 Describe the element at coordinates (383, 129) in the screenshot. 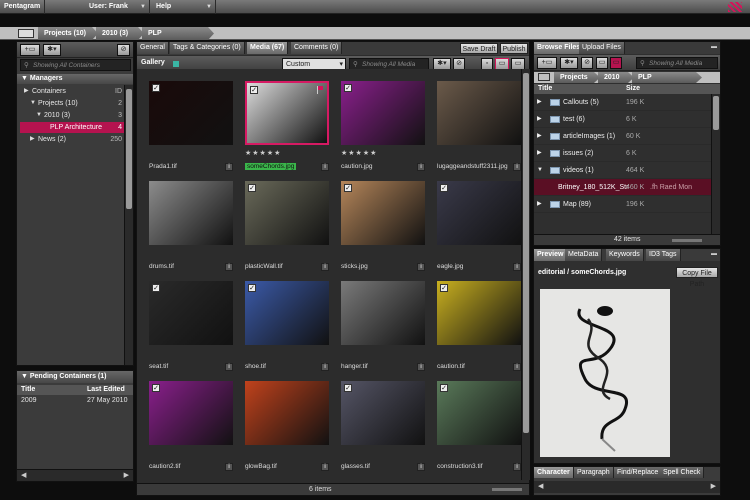

I see `media-item: ✓ ★★★★★ caution.jpg i` at that location.